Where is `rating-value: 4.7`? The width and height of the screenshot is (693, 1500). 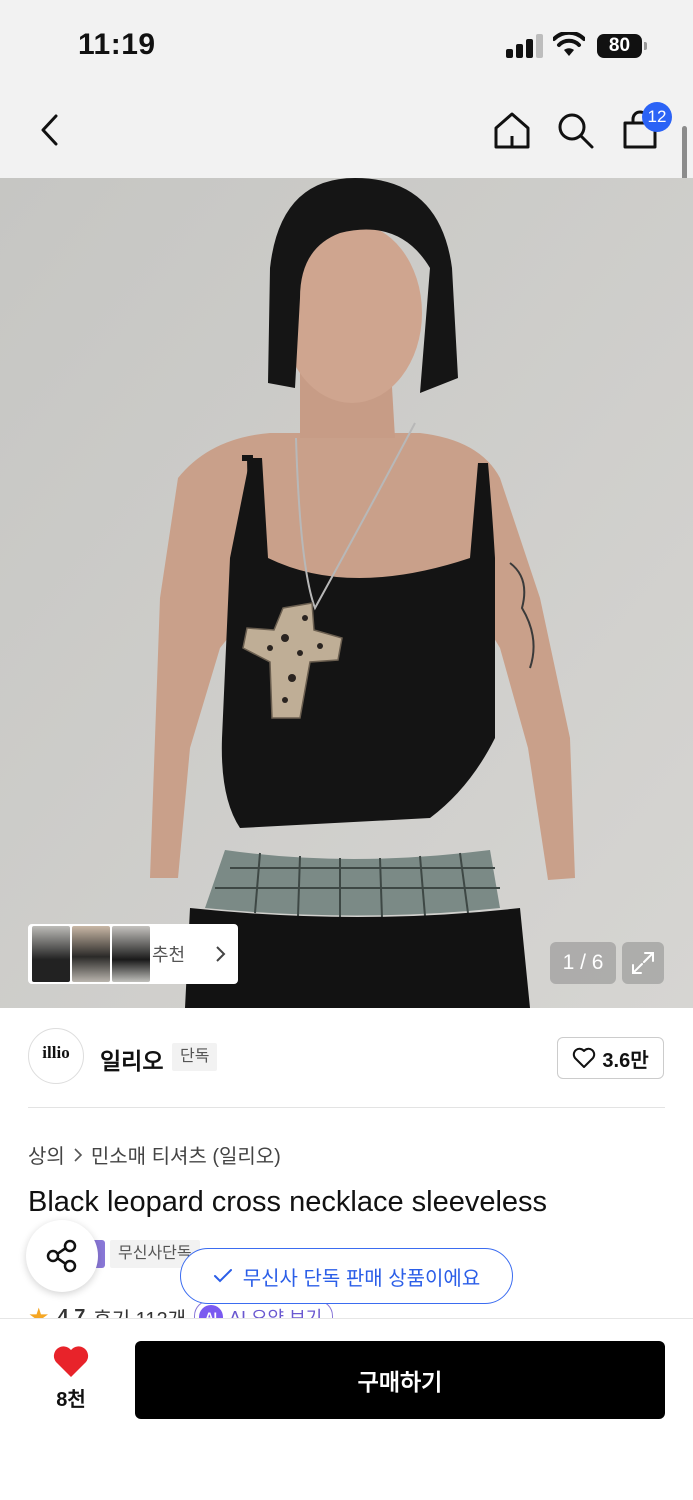 rating-value: 4.7 is located at coordinates (71, 1312).